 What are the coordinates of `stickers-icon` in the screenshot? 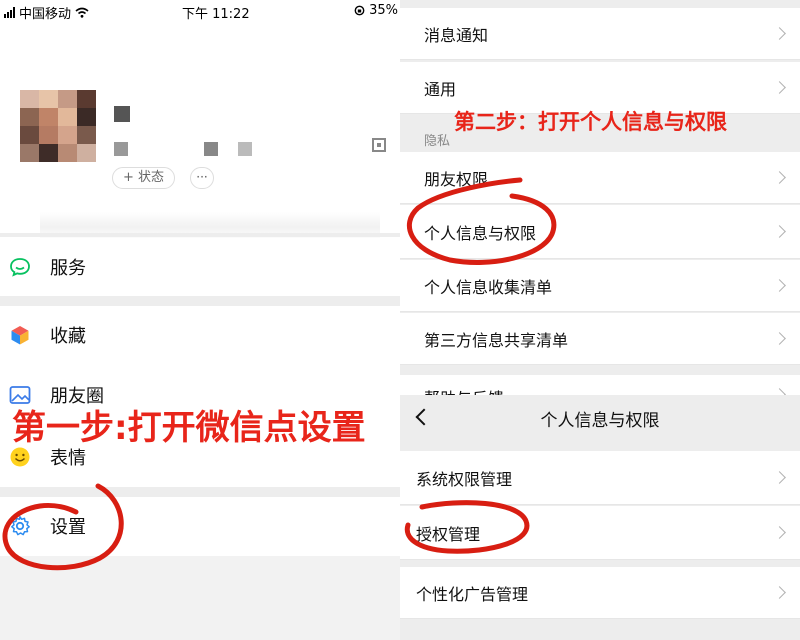 It's located at (20, 457).